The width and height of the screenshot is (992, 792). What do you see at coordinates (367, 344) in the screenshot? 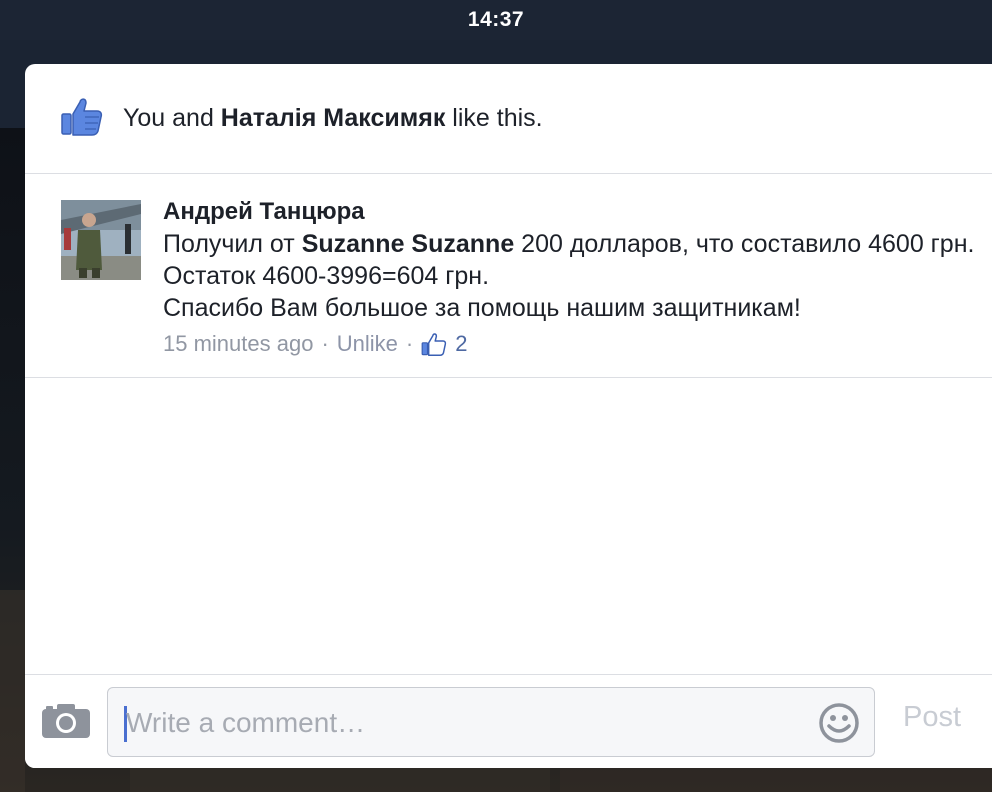
I see `unlike-button: Unlike` at bounding box center [367, 344].